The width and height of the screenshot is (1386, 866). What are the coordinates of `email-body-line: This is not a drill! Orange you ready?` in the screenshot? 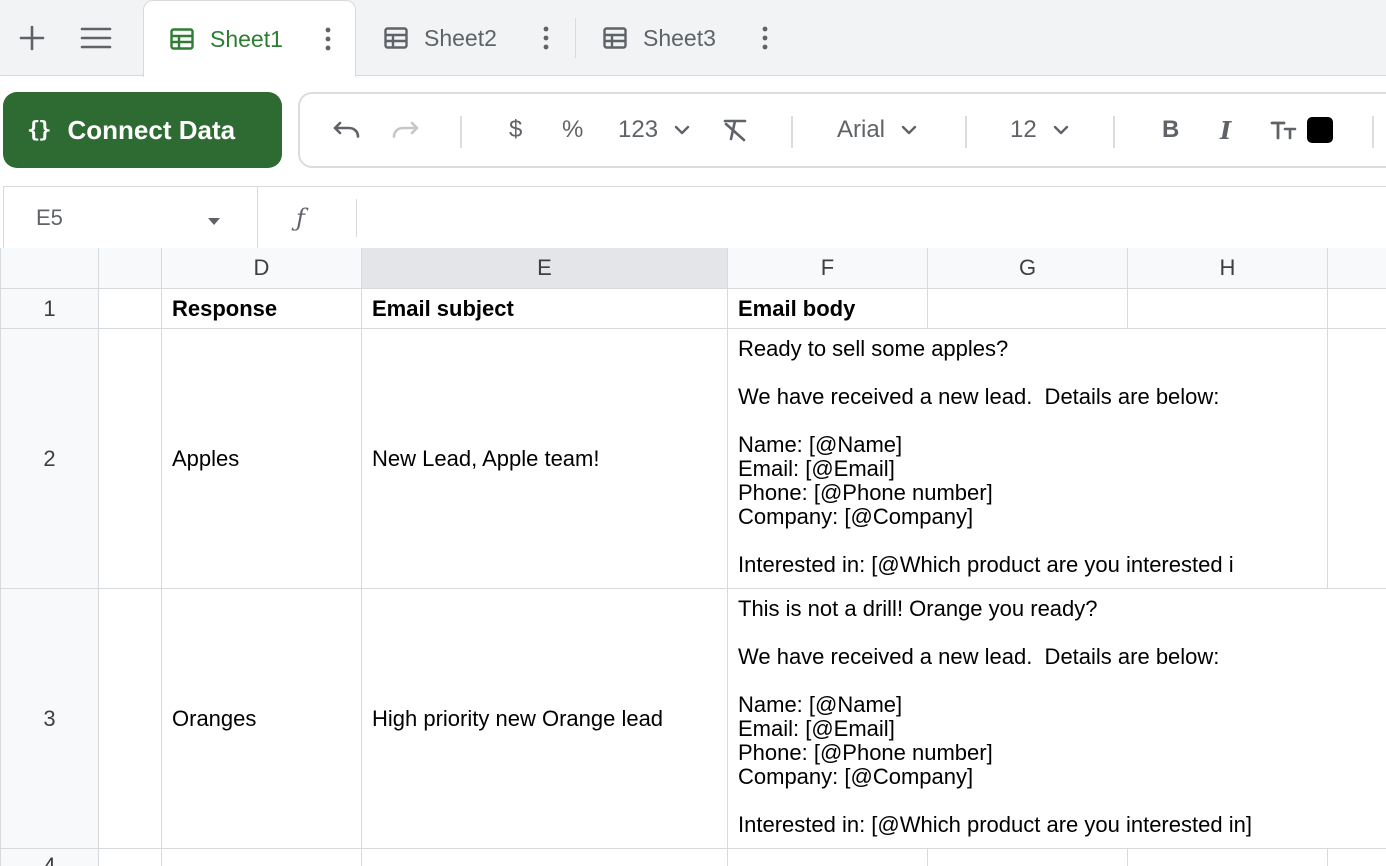 It's located at (918, 608).